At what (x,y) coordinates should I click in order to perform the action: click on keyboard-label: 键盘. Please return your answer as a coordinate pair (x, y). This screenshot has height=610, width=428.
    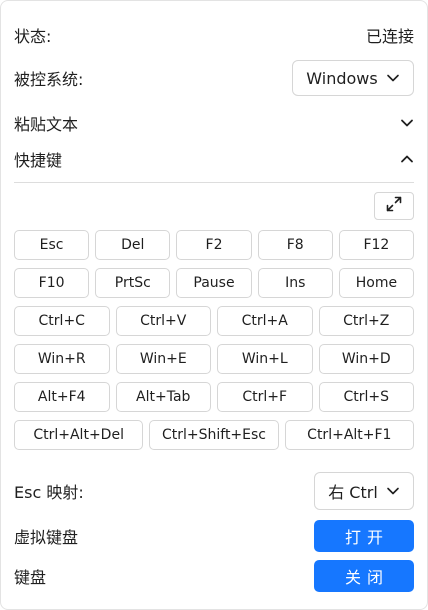
    Looking at the image, I should click on (30, 577).